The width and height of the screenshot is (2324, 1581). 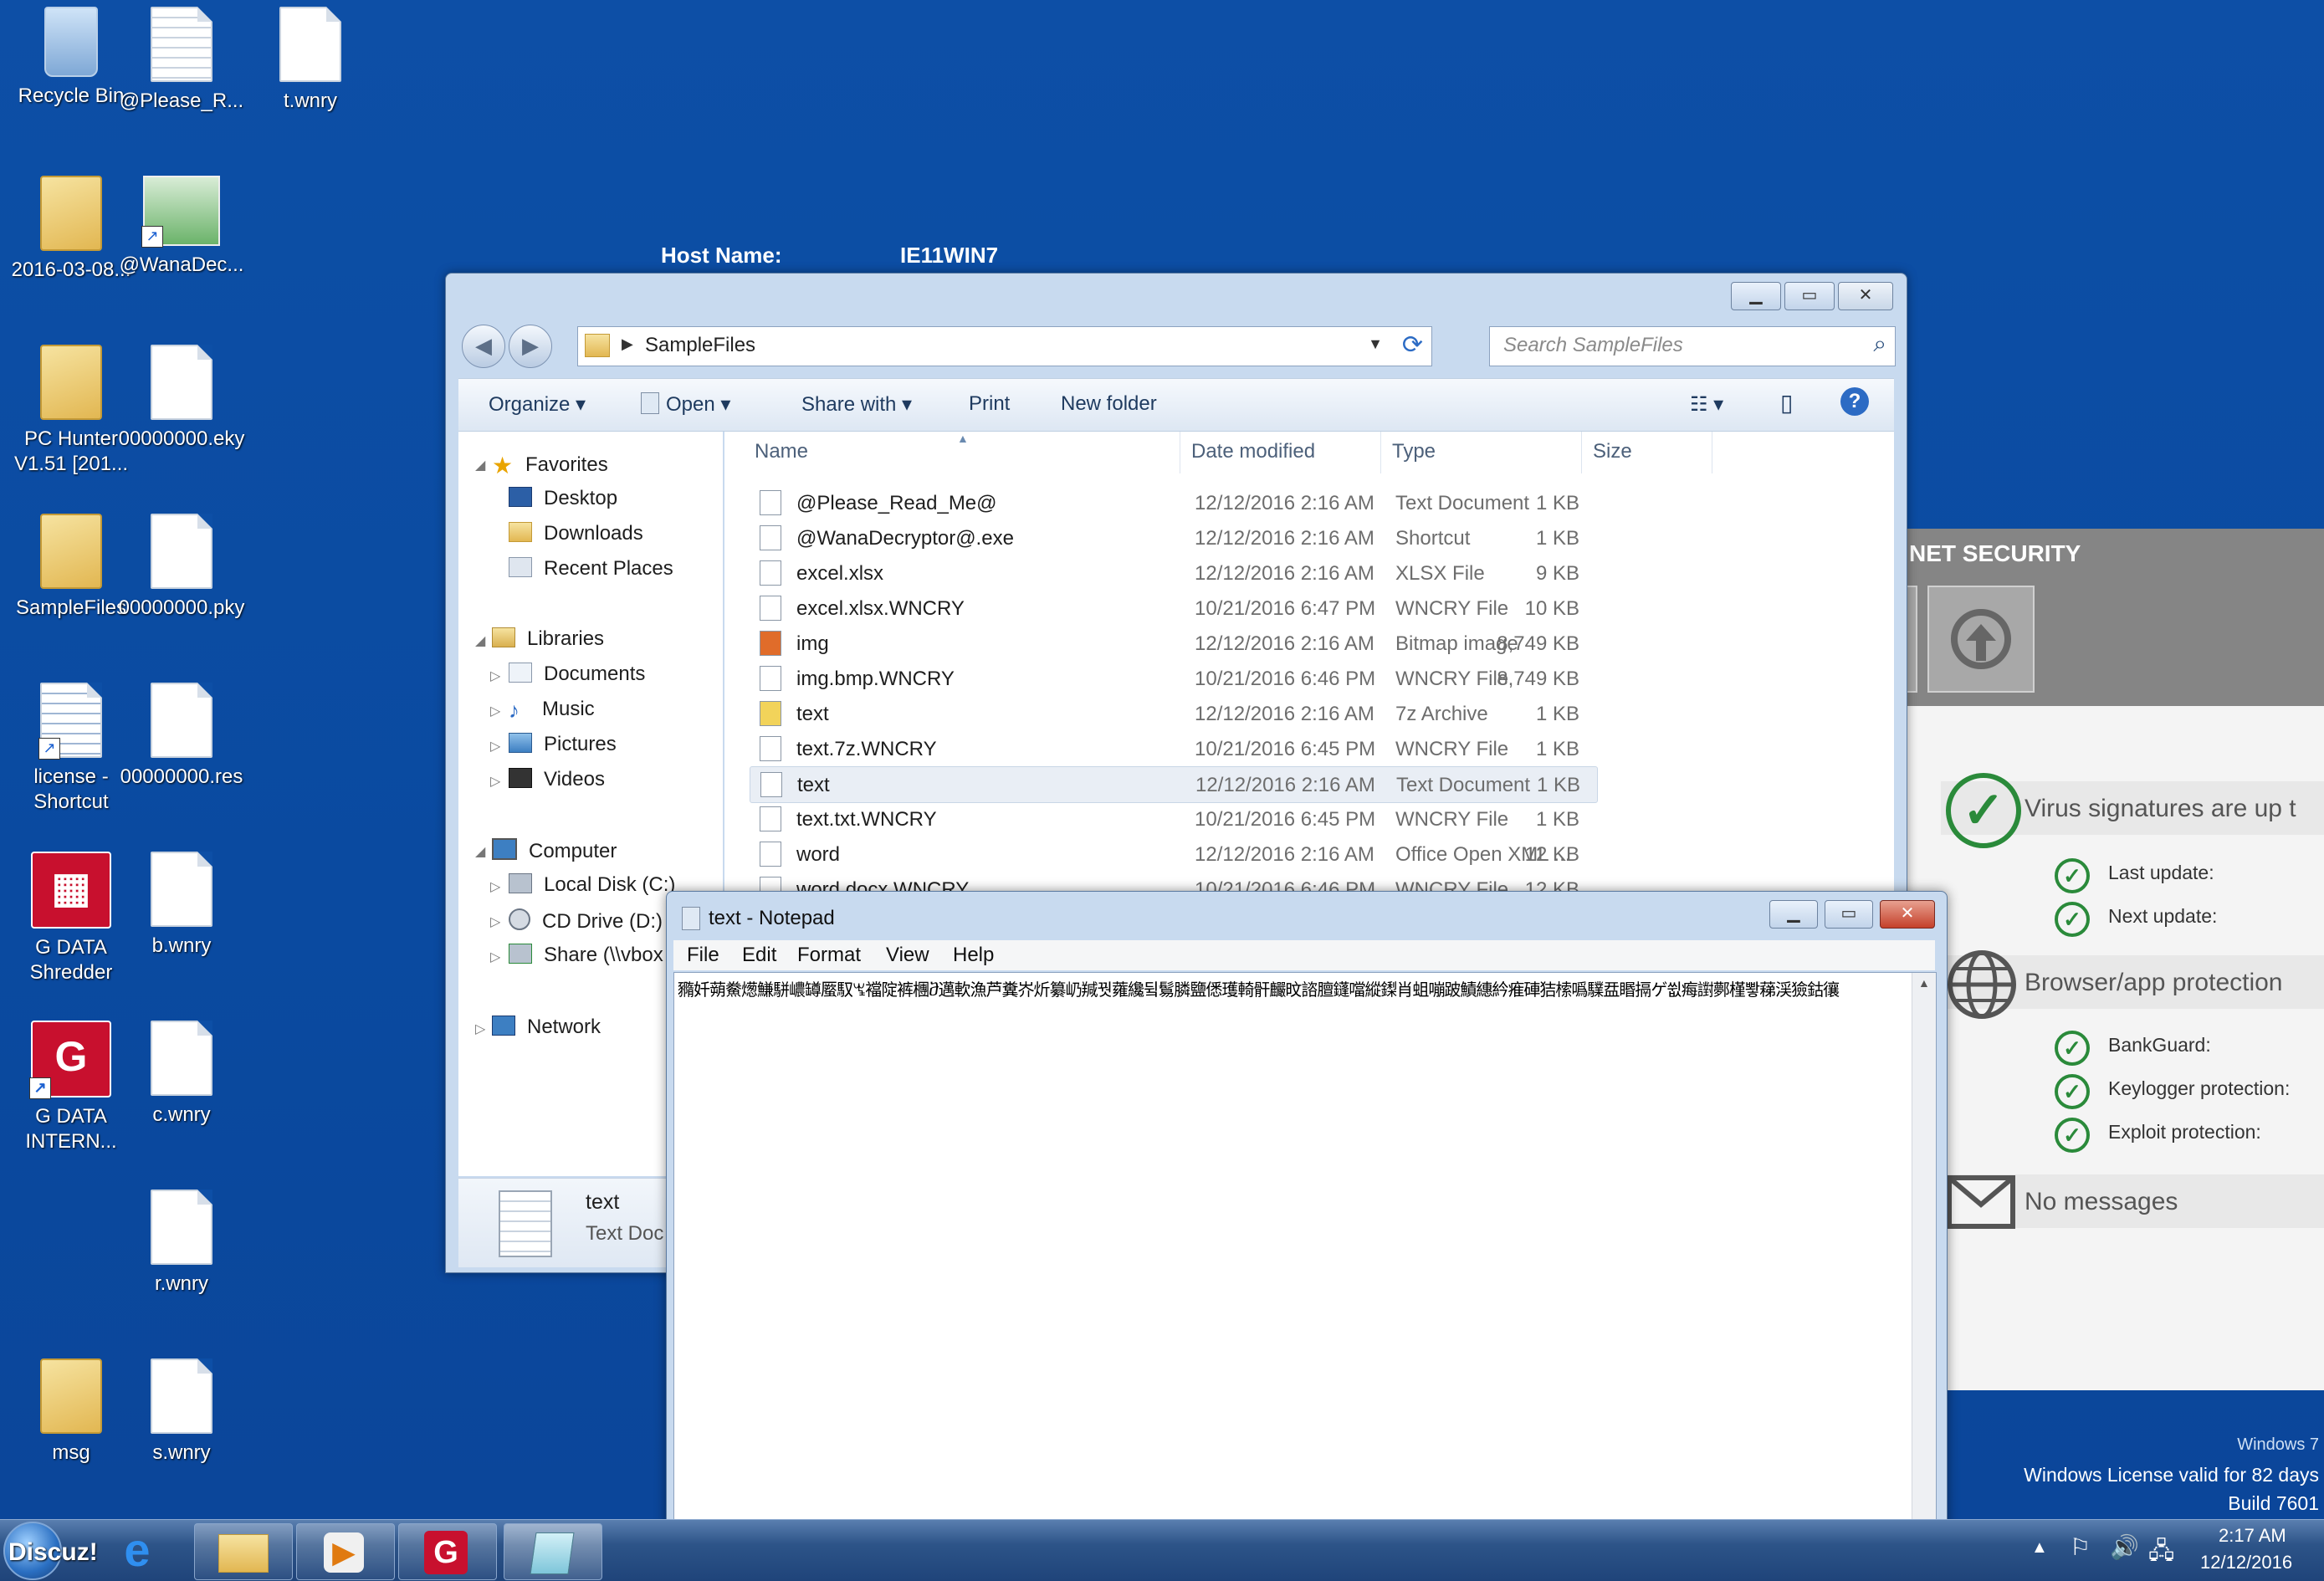 I want to click on column-size: Size, so click(x=1612, y=451).